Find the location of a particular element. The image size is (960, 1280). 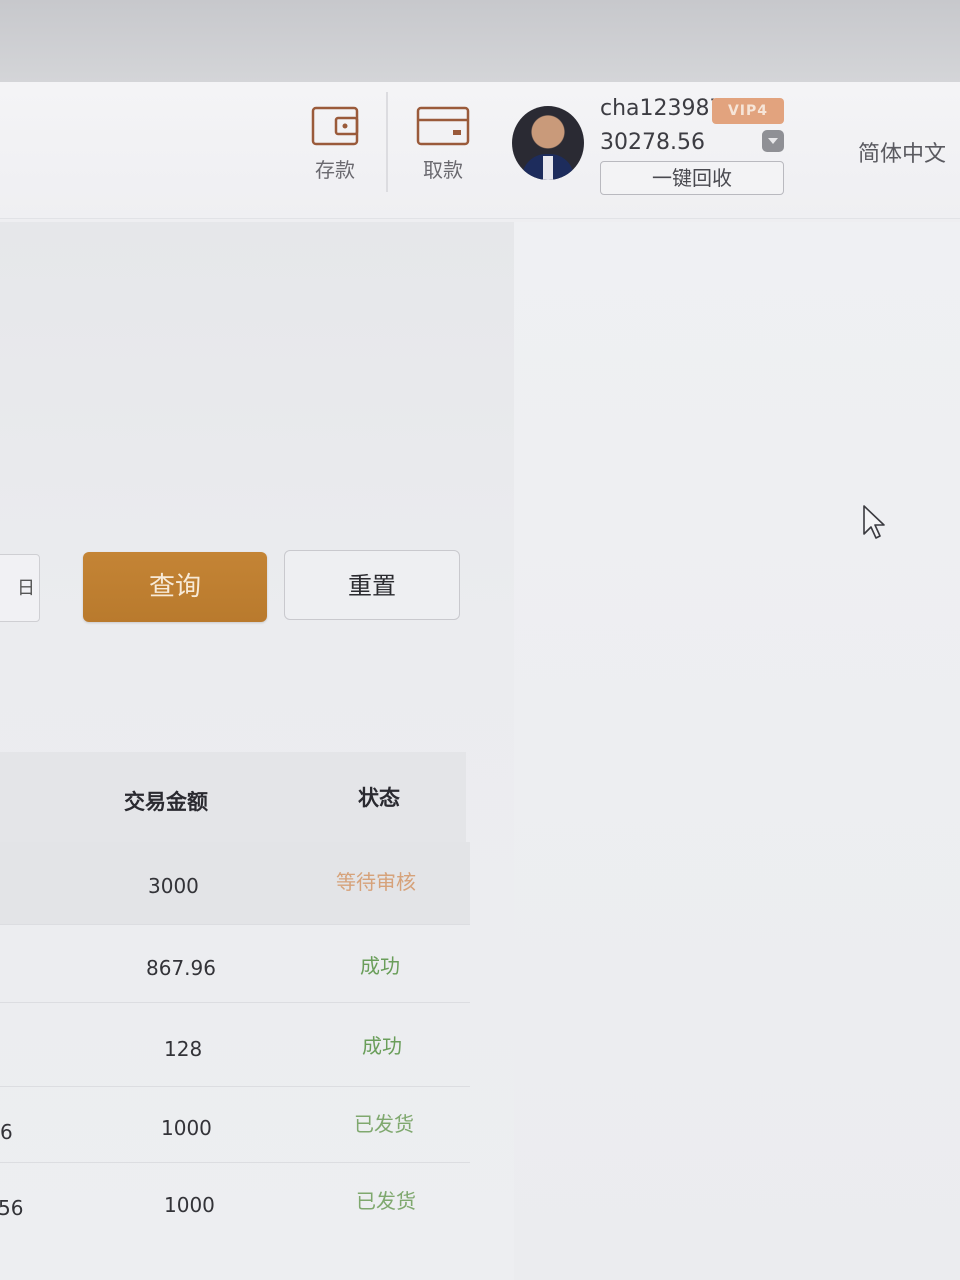

card-icon is located at coordinates (443, 126).